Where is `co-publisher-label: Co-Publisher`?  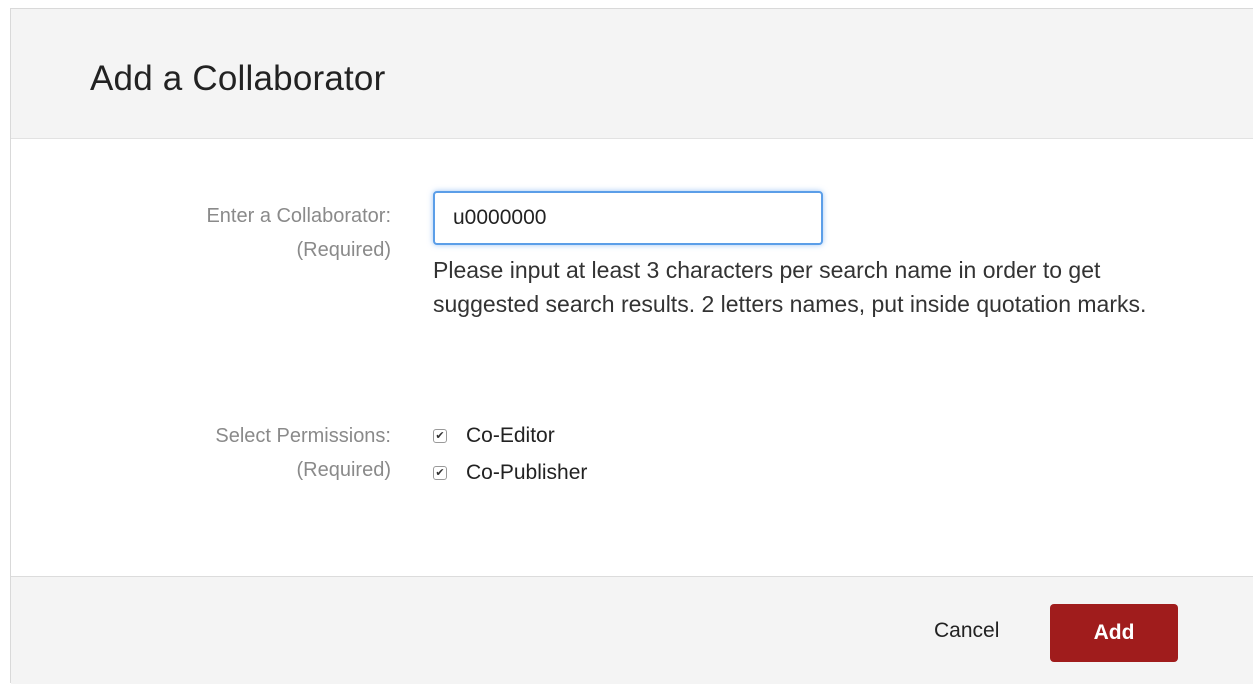
co-publisher-label: Co-Publisher is located at coordinates (527, 472).